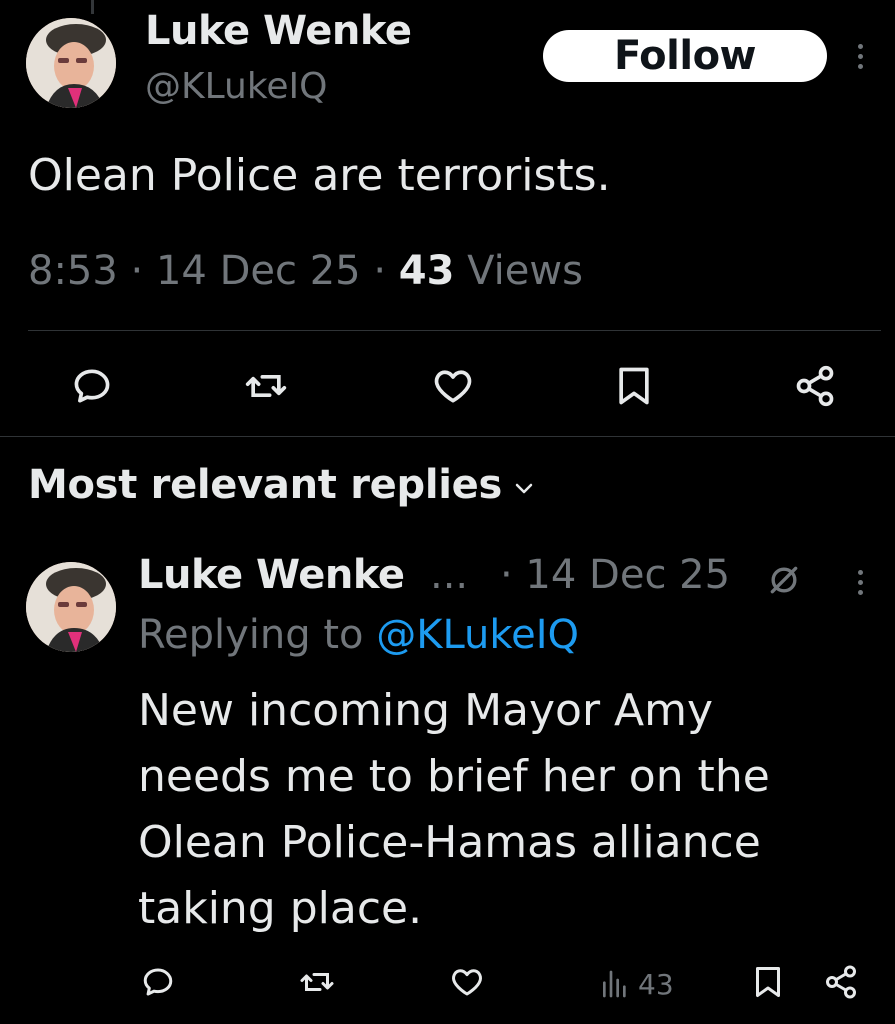 This screenshot has height=1024, width=895. Describe the element at coordinates (236, 86) in the screenshot. I see `author-handle: @KLukeIQ` at that location.